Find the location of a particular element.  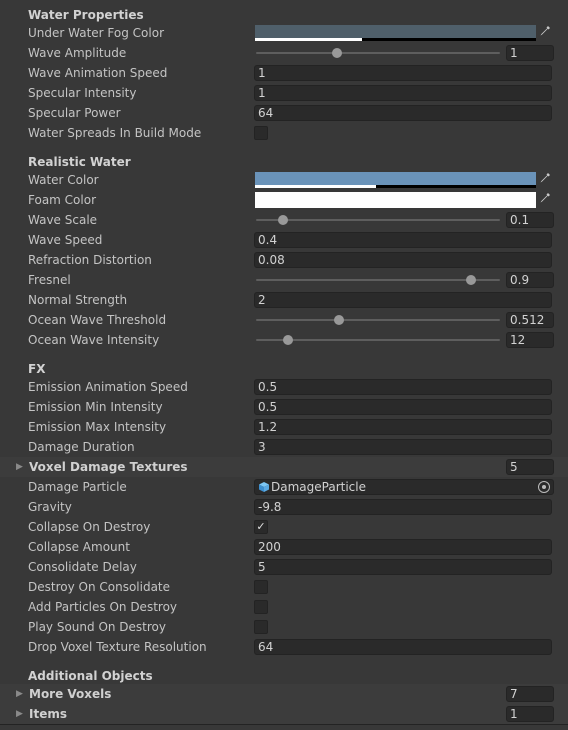

fresnel-slider-knob is located at coordinates (470, 280).